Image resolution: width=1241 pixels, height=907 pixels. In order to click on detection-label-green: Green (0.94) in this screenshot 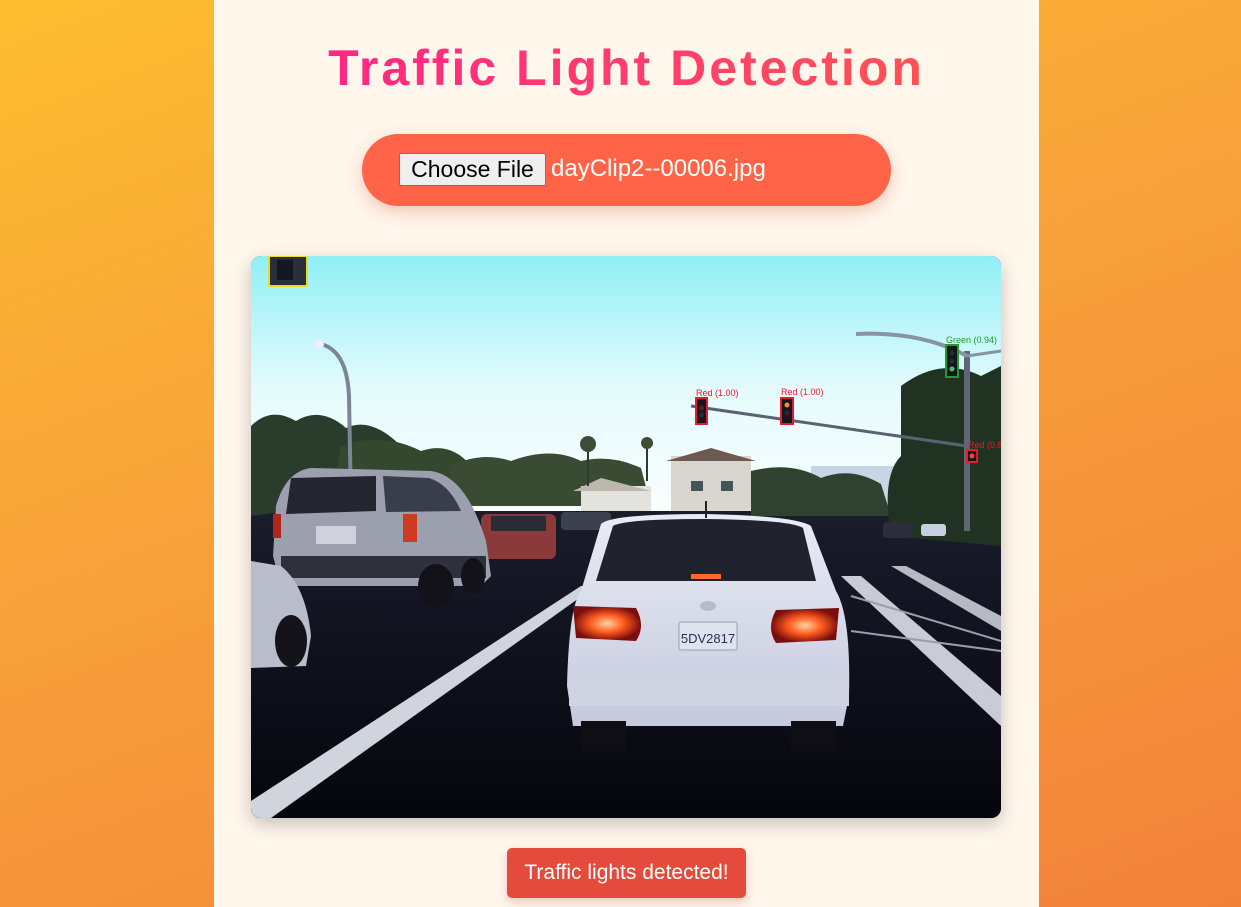, I will do `click(971, 340)`.